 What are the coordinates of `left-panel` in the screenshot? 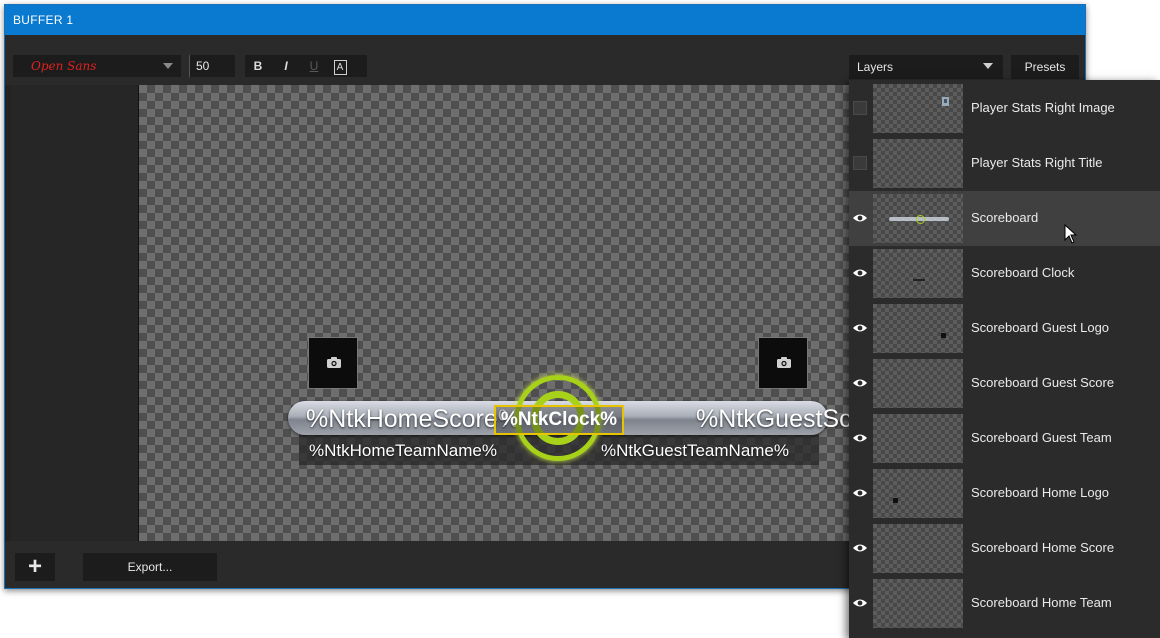 It's located at (75, 313).